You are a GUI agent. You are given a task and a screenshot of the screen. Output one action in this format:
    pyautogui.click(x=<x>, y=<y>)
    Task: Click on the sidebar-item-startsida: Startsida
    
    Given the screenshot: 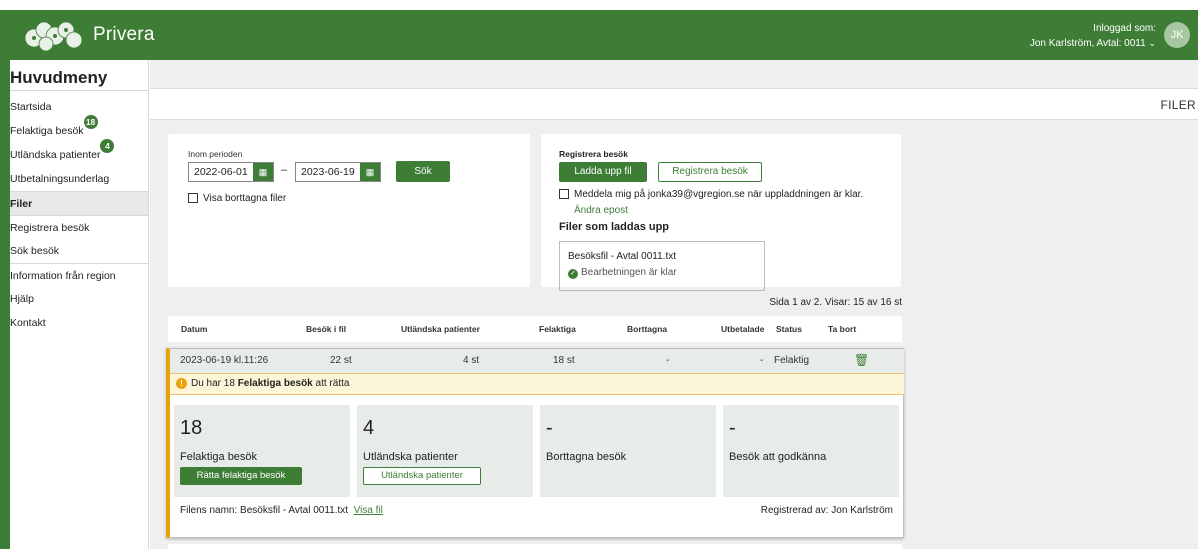 What is the action you would take?
    pyautogui.click(x=79, y=107)
    